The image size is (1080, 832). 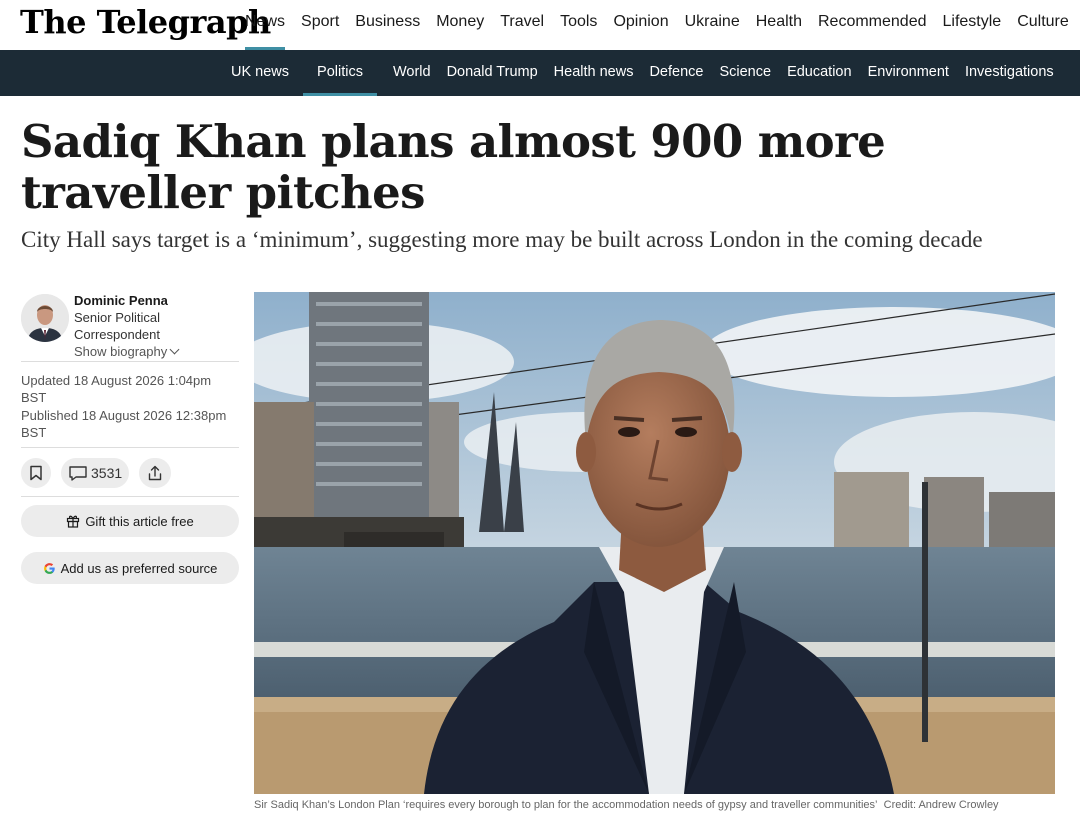 What do you see at coordinates (460, 25) in the screenshot?
I see `nav-item-money: Money` at bounding box center [460, 25].